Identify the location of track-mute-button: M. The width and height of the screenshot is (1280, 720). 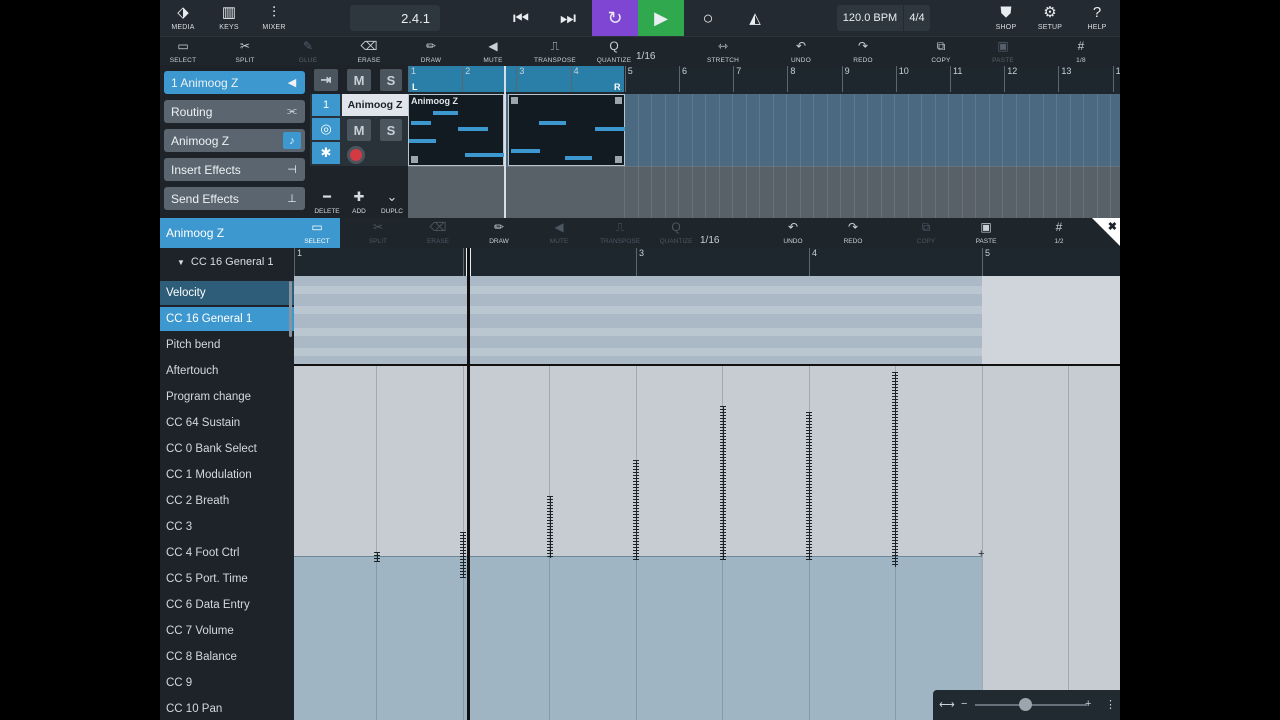
(359, 130).